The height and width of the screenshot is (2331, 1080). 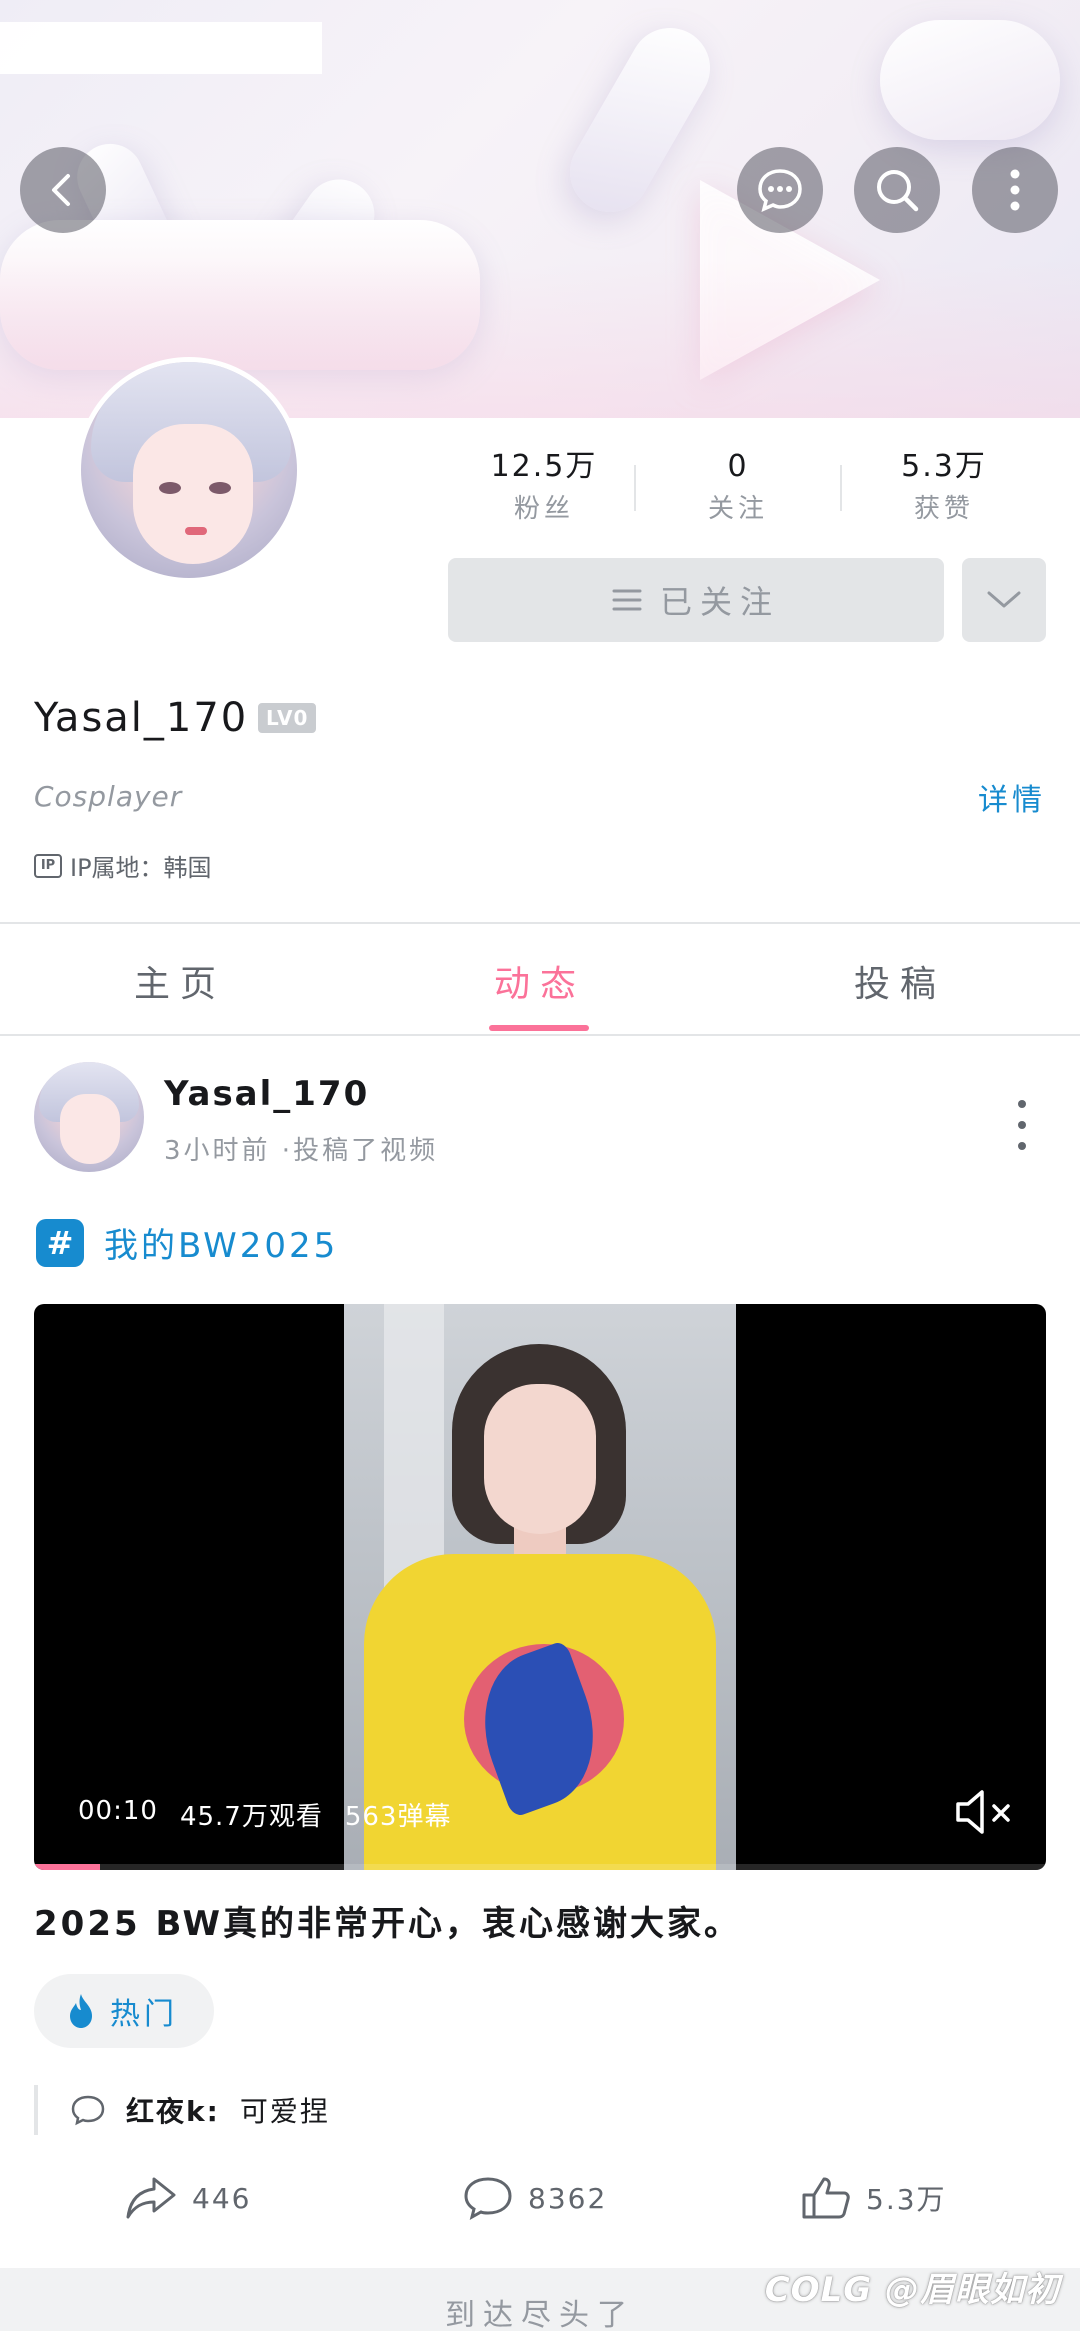 What do you see at coordinates (544, 487) in the screenshot?
I see `stat-fans: 12.5万 粉丝` at bounding box center [544, 487].